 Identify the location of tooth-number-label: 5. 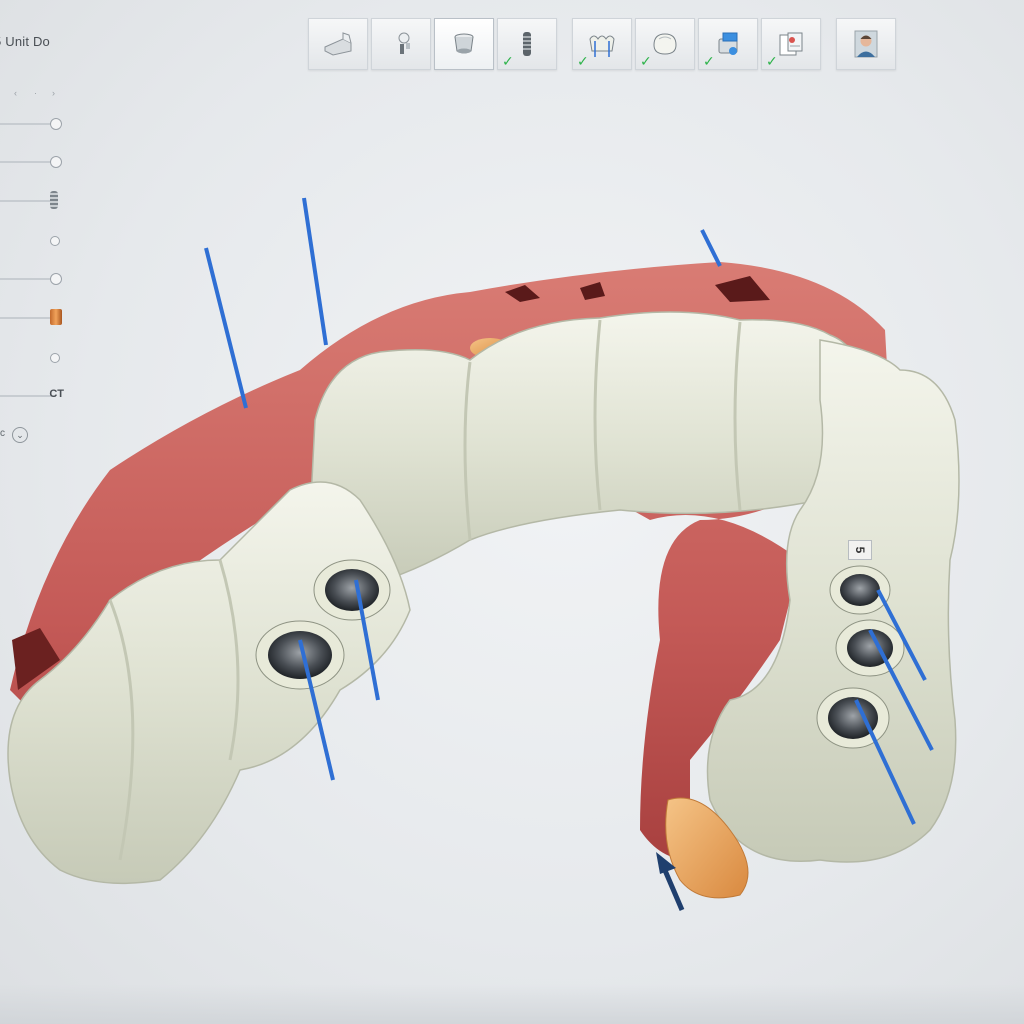
(860, 550).